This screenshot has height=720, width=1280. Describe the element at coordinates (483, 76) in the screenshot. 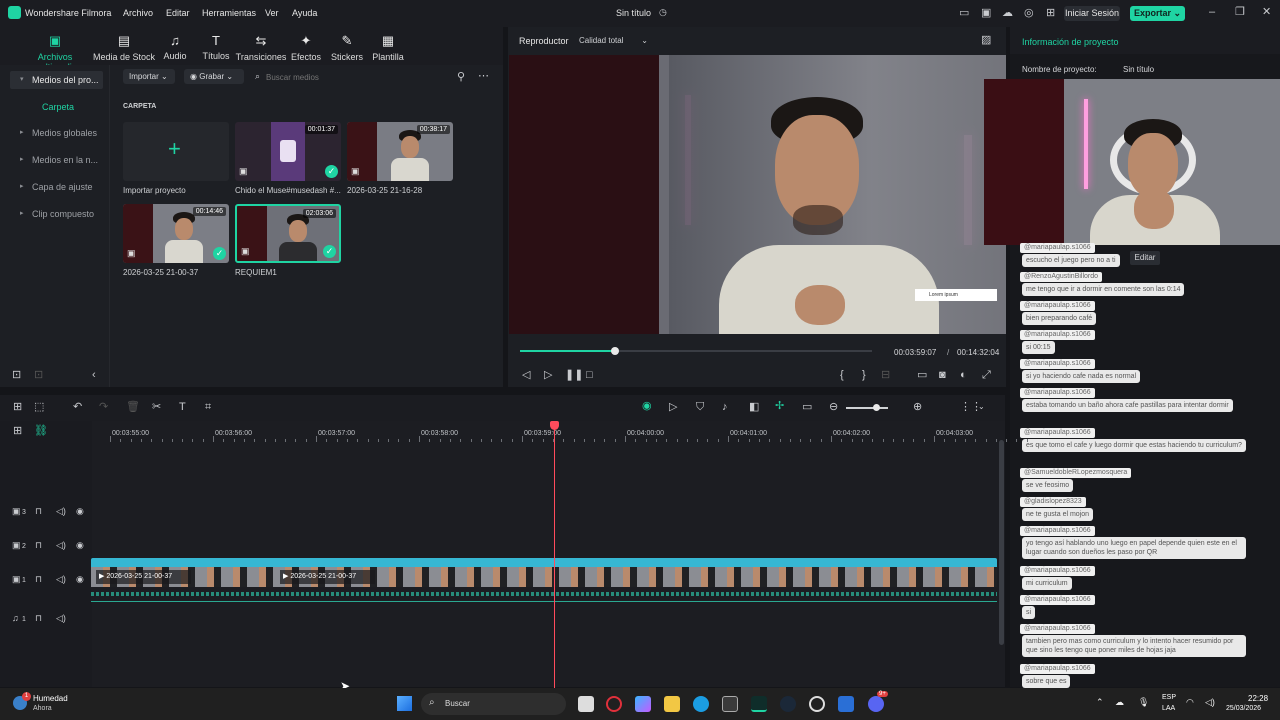

I see `more-icon: ⋯` at that location.